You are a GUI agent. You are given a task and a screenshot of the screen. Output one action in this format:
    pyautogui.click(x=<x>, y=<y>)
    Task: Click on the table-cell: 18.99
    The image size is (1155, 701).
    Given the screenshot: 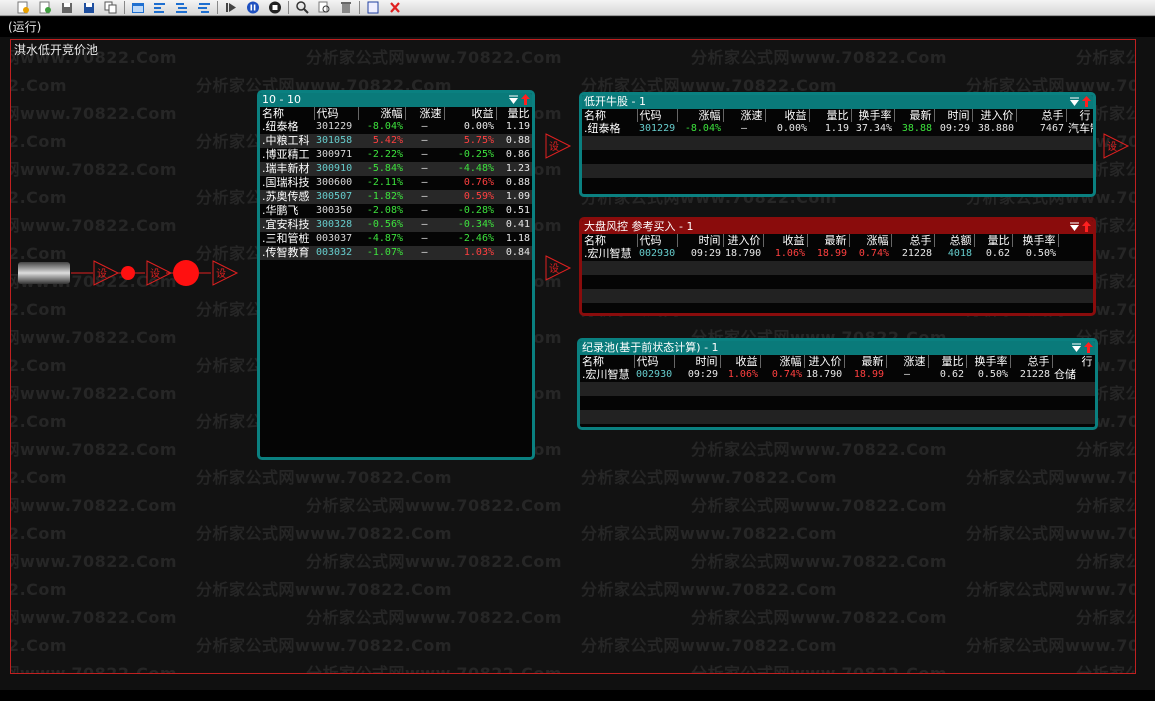 What is the action you would take?
    pyautogui.click(x=868, y=374)
    